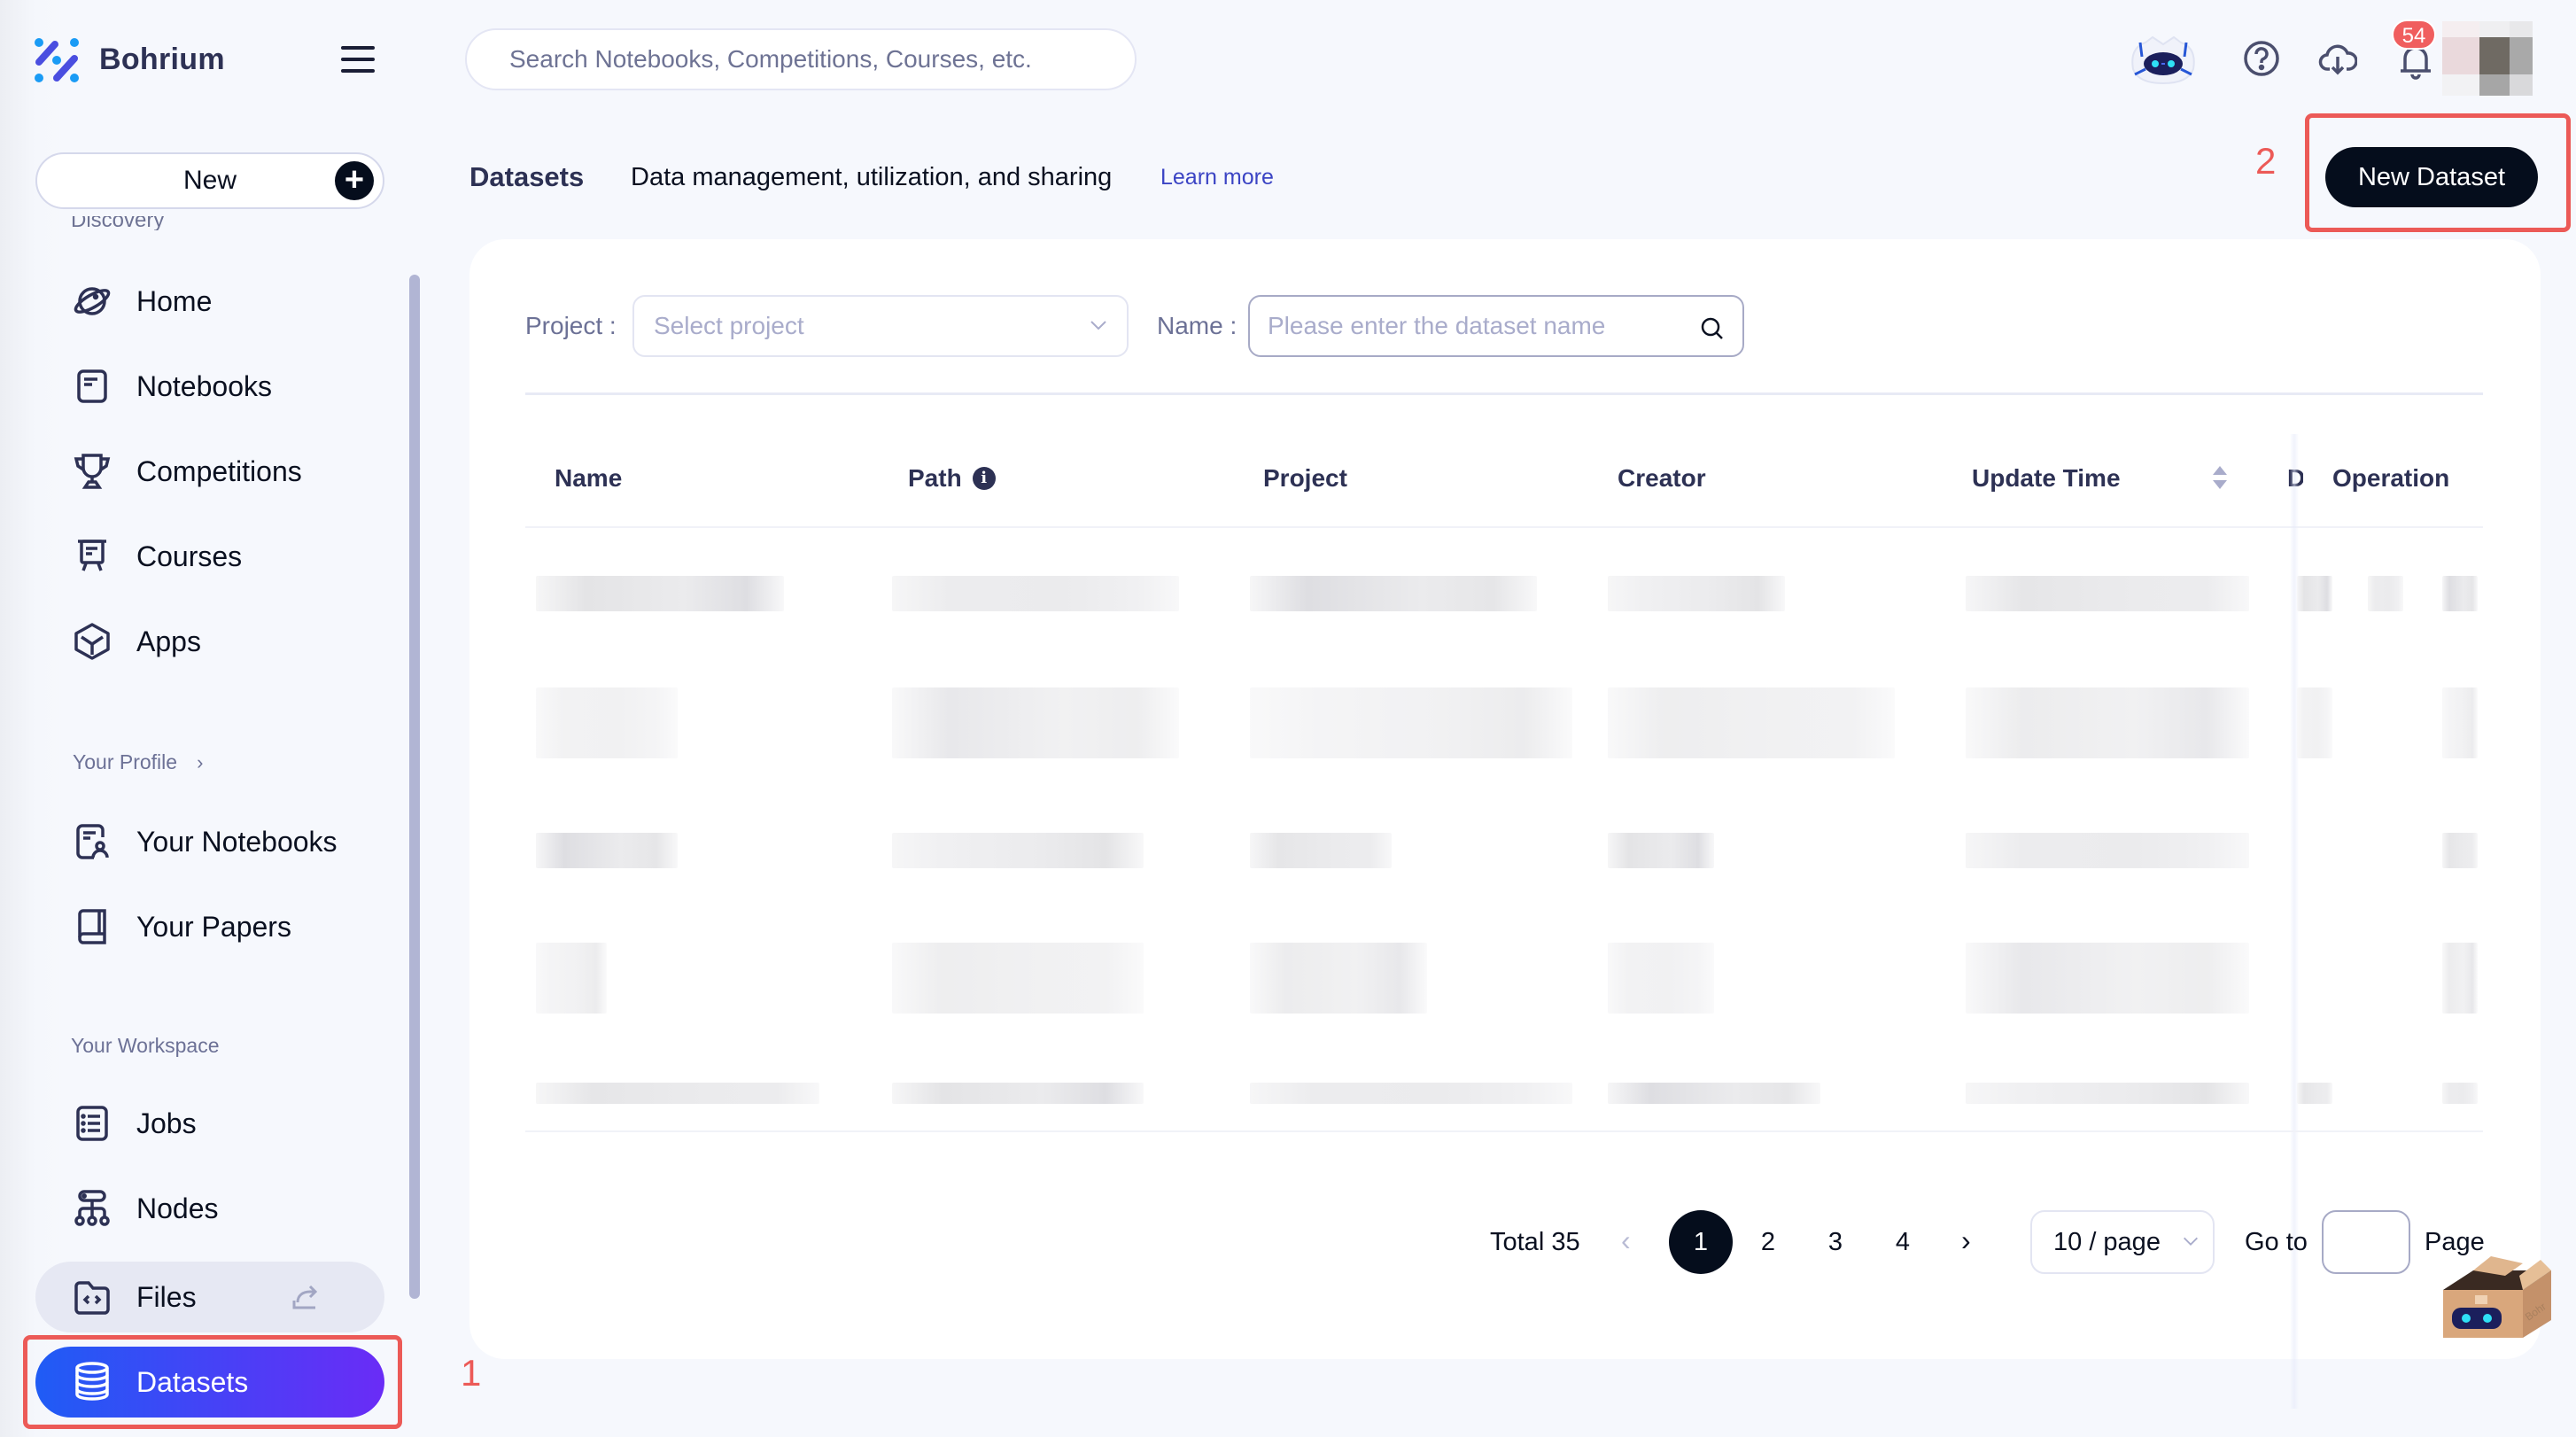  I want to click on page-button-3: 3, so click(1835, 1242).